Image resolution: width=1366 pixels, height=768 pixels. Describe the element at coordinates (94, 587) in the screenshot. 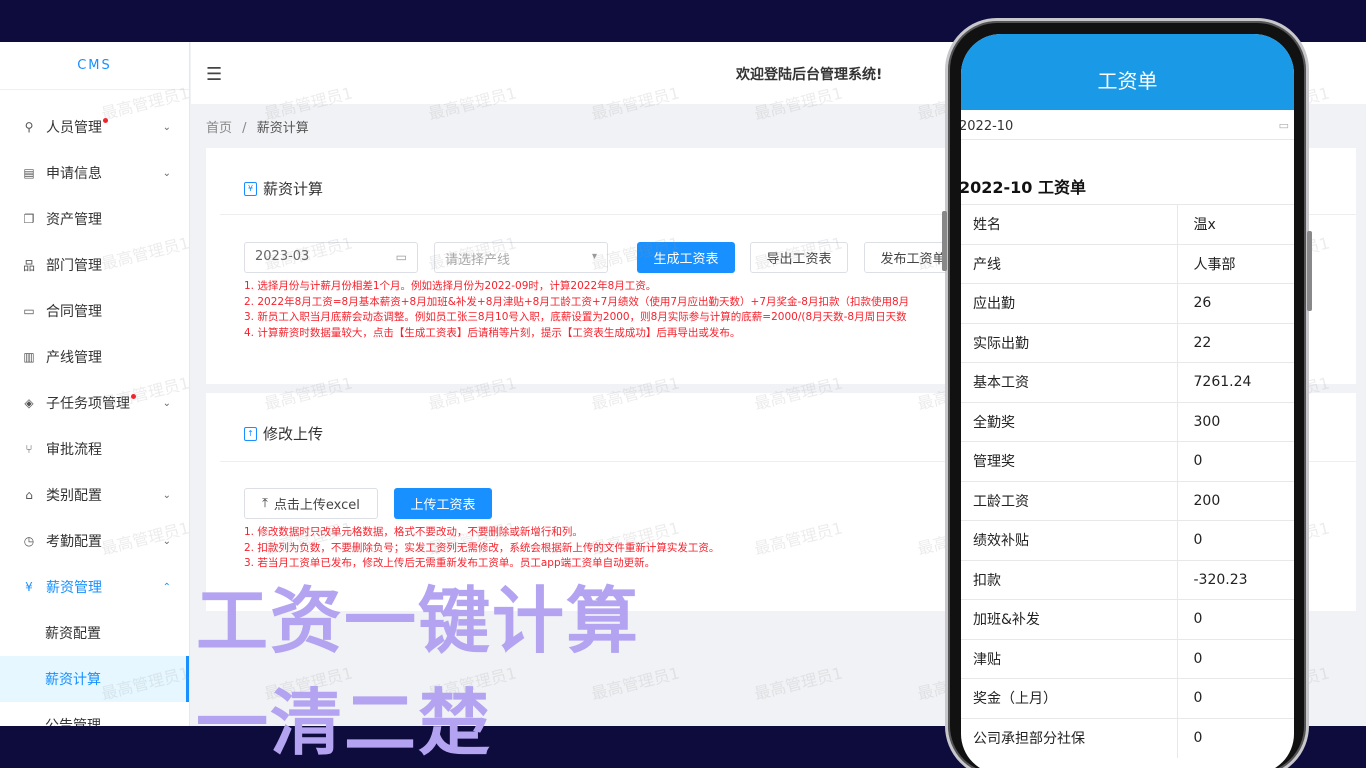

I see `sidebar-item: ¥ 薪资管理 ⌃` at that location.